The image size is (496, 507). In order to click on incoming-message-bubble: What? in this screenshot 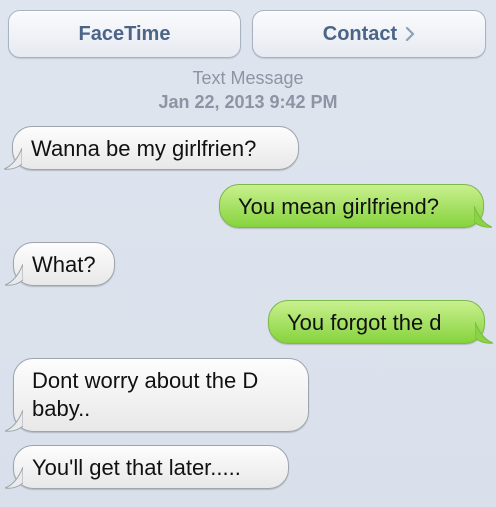, I will do `click(60, 264)`.